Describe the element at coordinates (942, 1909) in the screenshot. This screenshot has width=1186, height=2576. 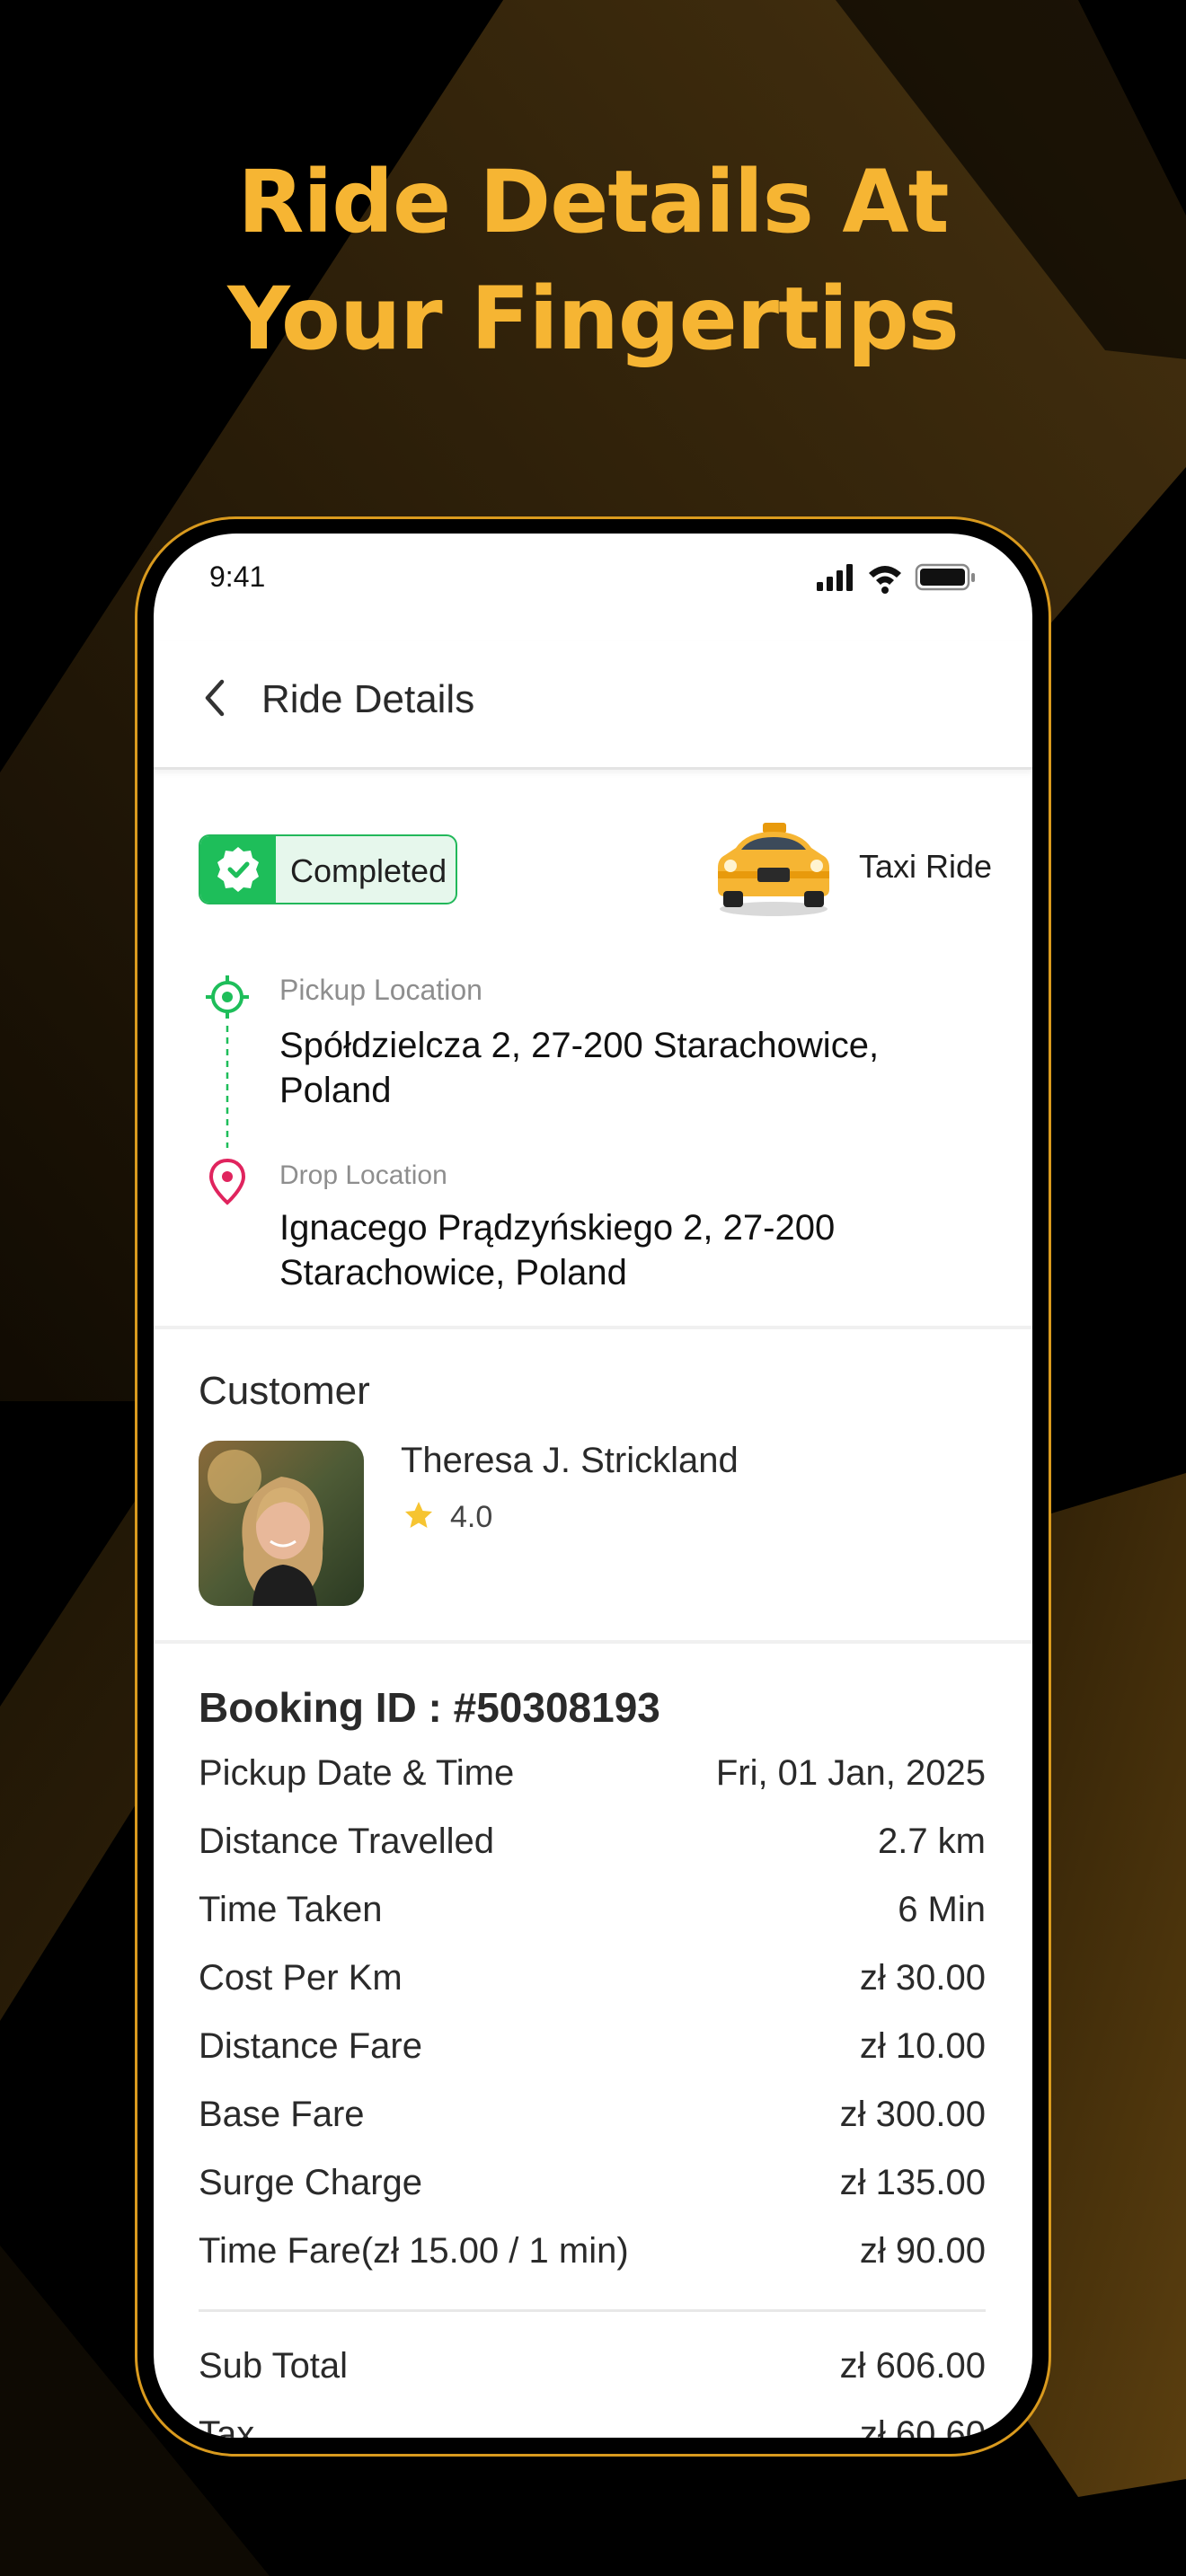
I see `fare-value: 6 Min` at that location.